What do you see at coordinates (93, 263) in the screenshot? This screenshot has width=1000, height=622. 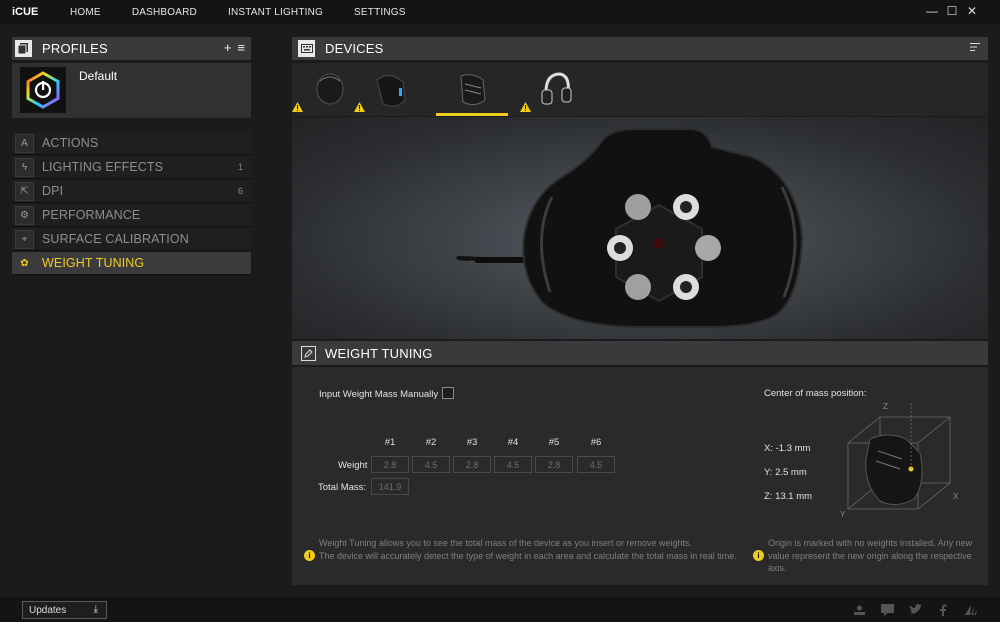 I see `menu-item-label: WEIGHT TUNING` at bounding box center [93, 263].